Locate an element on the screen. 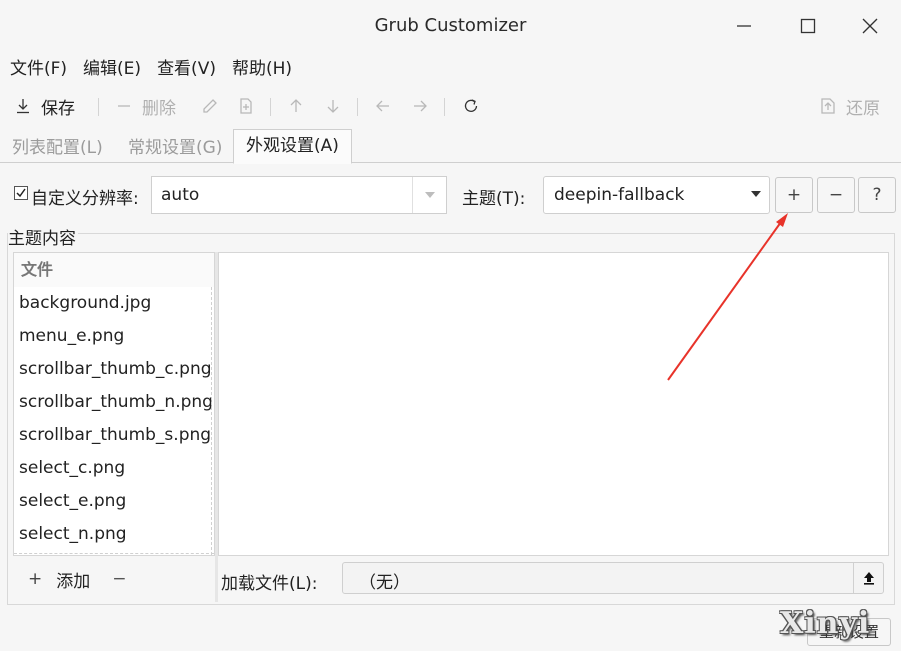  menu-edit: 编辑(E) is located at coordinates (113, 69).